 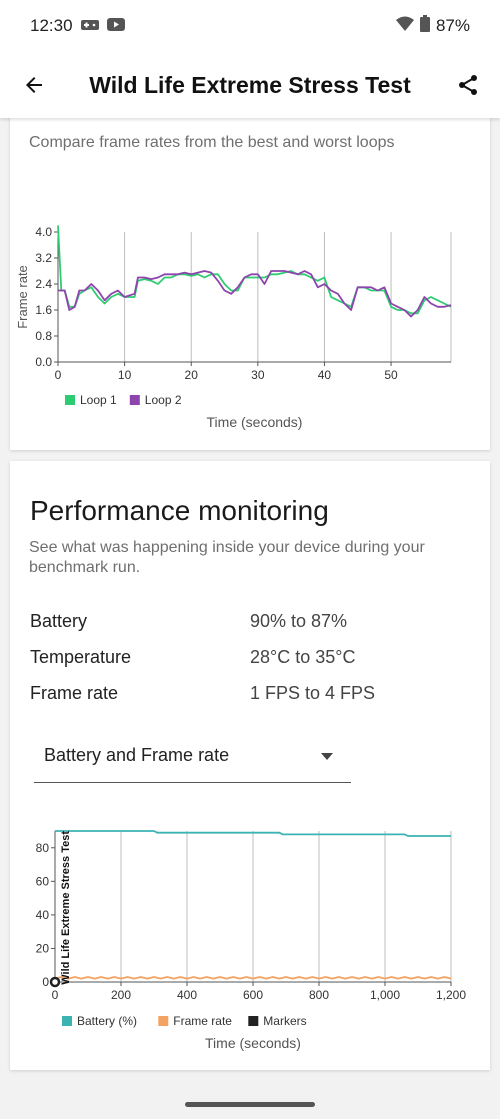 What do you see at coordinates (98, 400) in the screenshot?
I see `legend-label: Loop 1` at bounding box center [98, 400].